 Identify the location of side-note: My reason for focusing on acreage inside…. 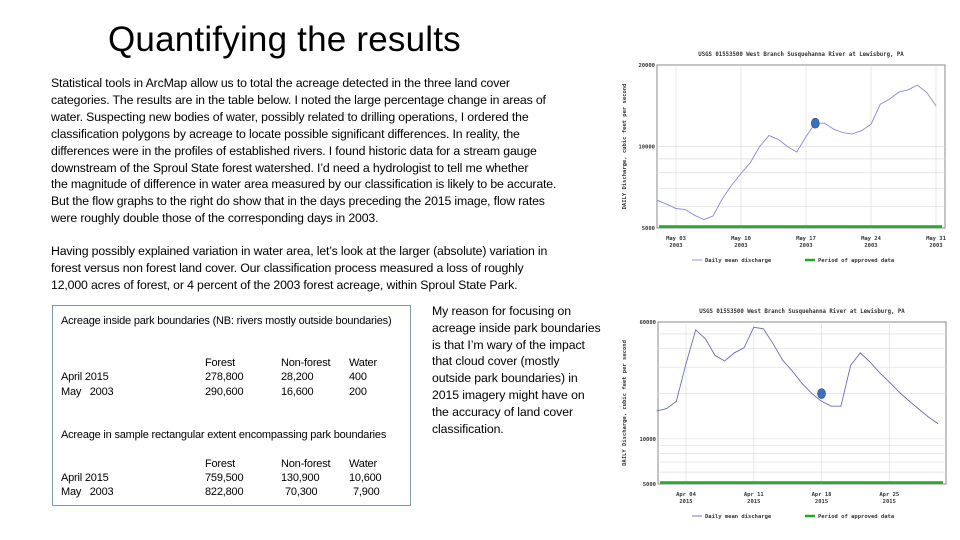
(516, 370).